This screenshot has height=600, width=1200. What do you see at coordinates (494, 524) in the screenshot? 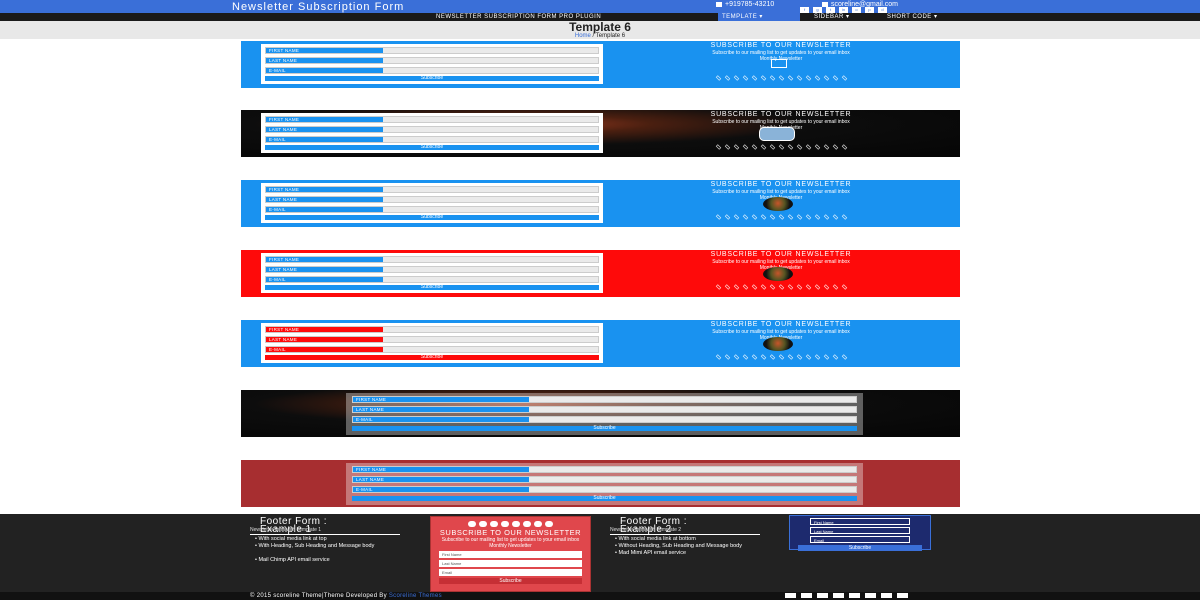
I see `twitter-icon` at bounding box center [494, 524].